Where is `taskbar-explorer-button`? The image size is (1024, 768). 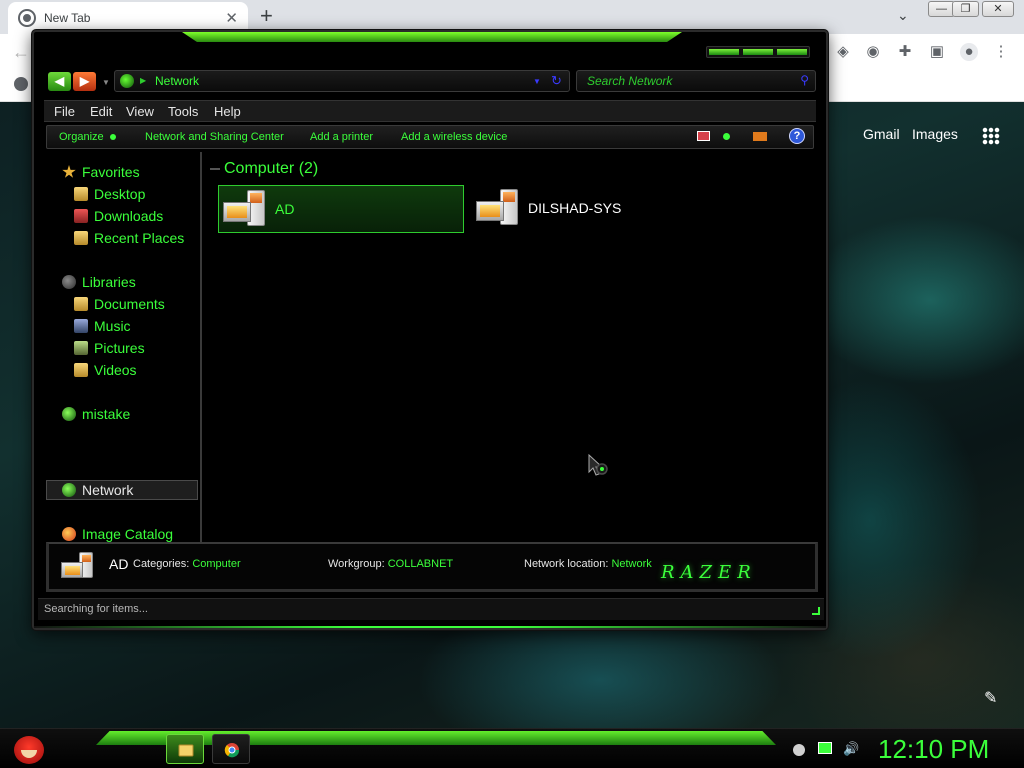
taskbar-explorer-button is located at coordinates (185, 749).